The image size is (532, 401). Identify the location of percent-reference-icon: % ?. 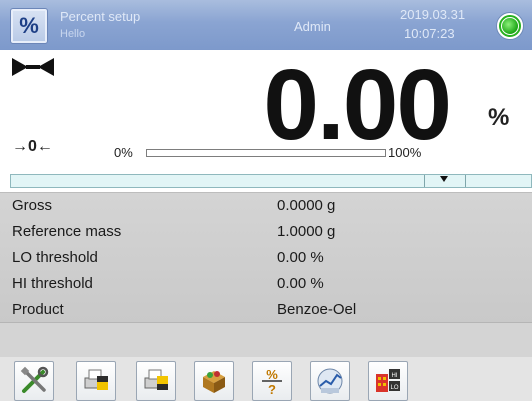
(272, 381).